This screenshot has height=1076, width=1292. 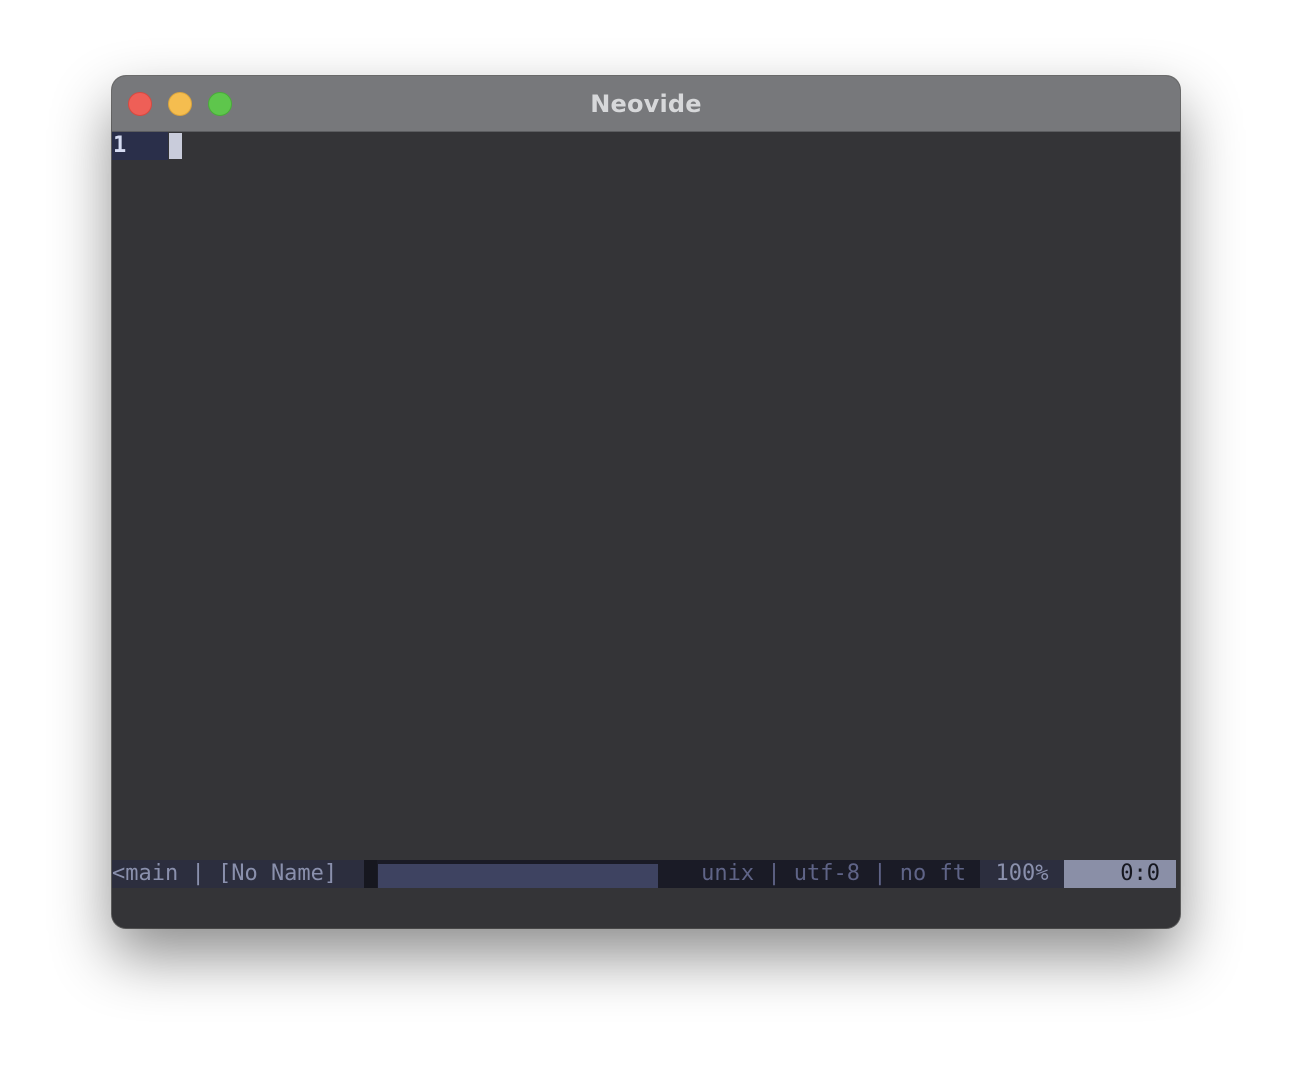 I want to click on title-bar: Neovide, so click(x=646, y=104).